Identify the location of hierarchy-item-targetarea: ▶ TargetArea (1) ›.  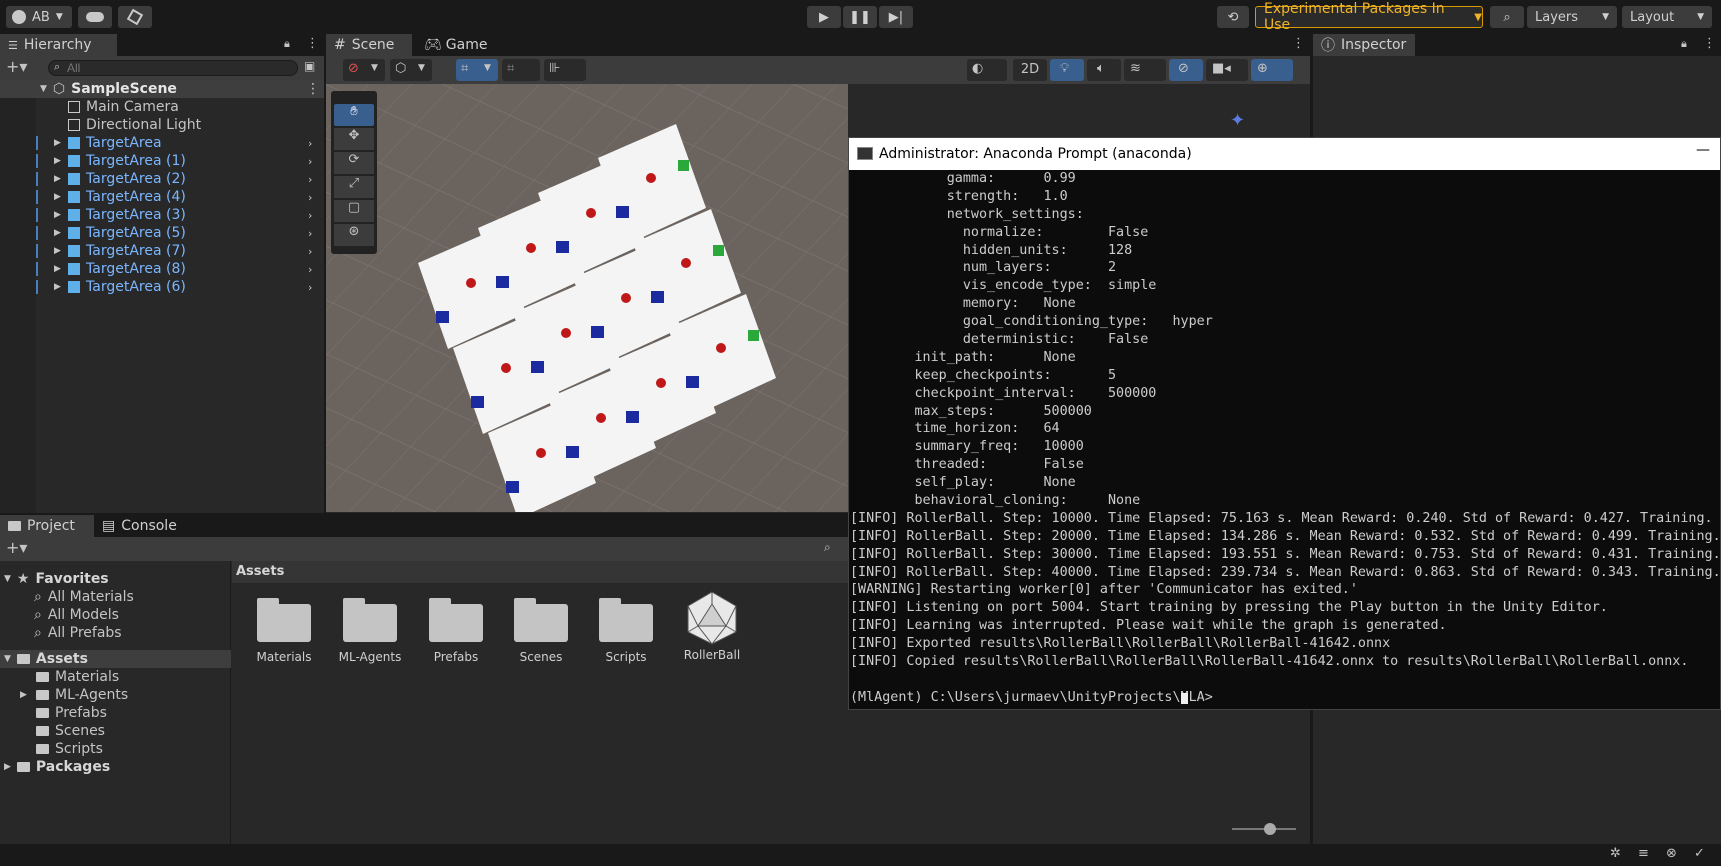
(162, 161).